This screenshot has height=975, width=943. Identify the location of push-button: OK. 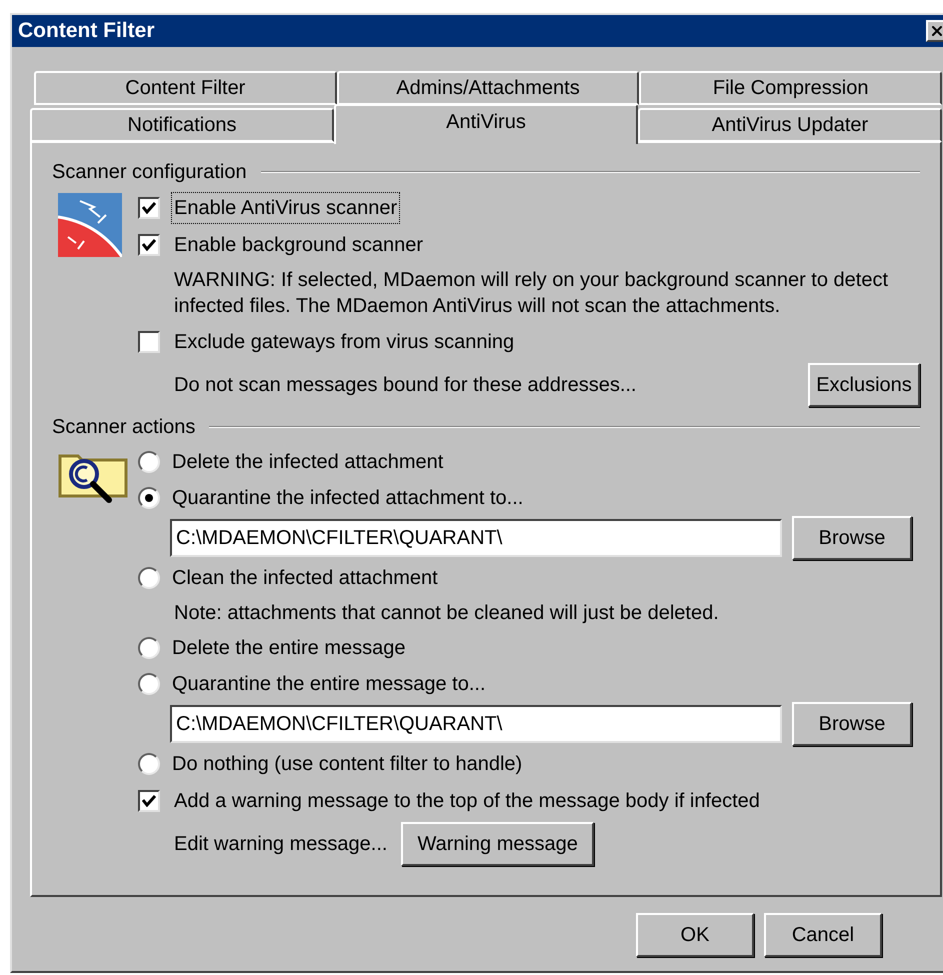
(695, 935).